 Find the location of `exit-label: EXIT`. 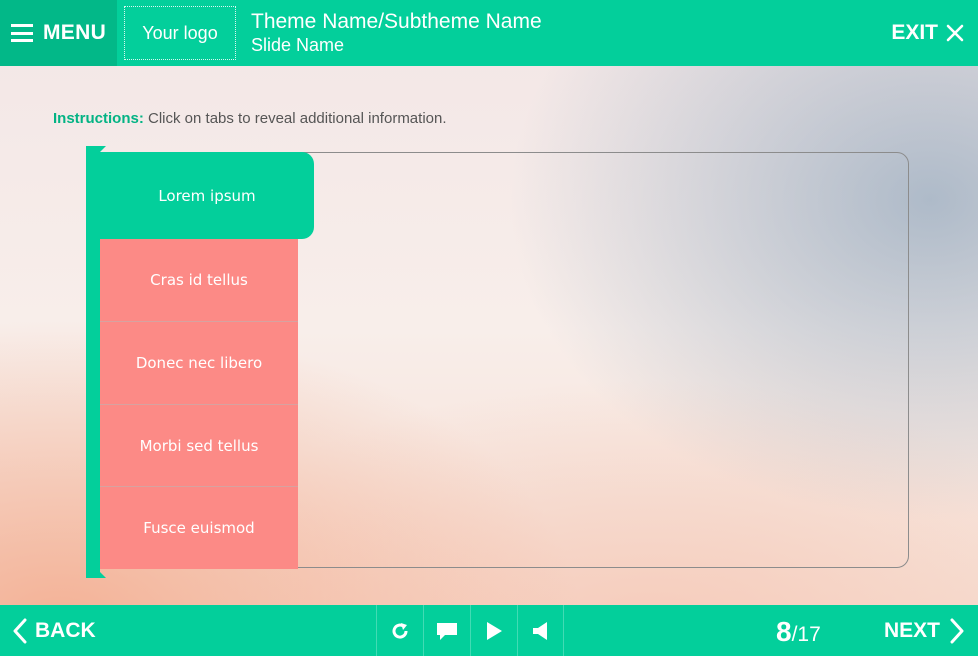

exit-label: EXIT is located at coordinates (914, 32).